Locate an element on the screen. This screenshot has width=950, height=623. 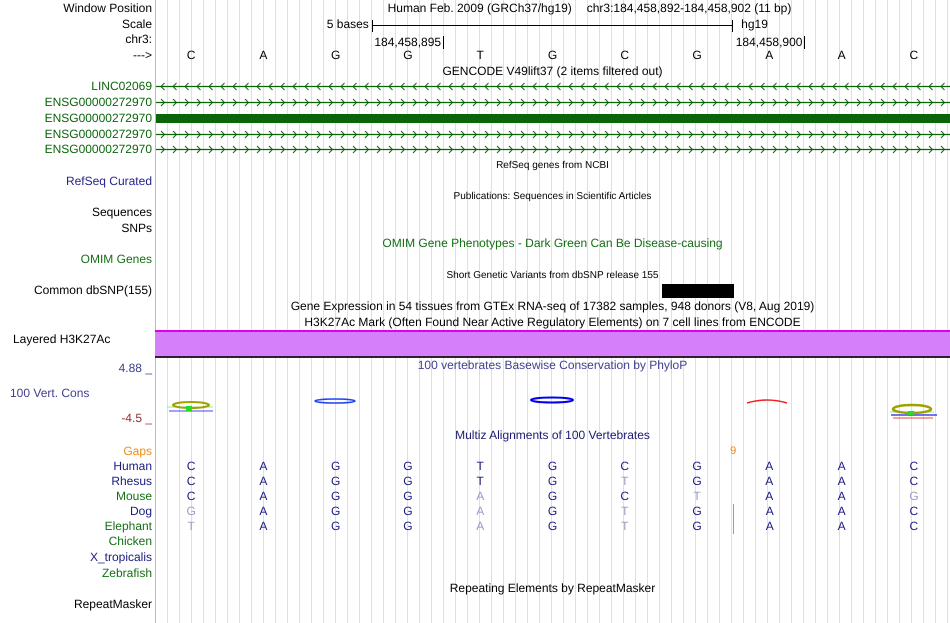
track-label: Scale is located at coordinates (137, 23).